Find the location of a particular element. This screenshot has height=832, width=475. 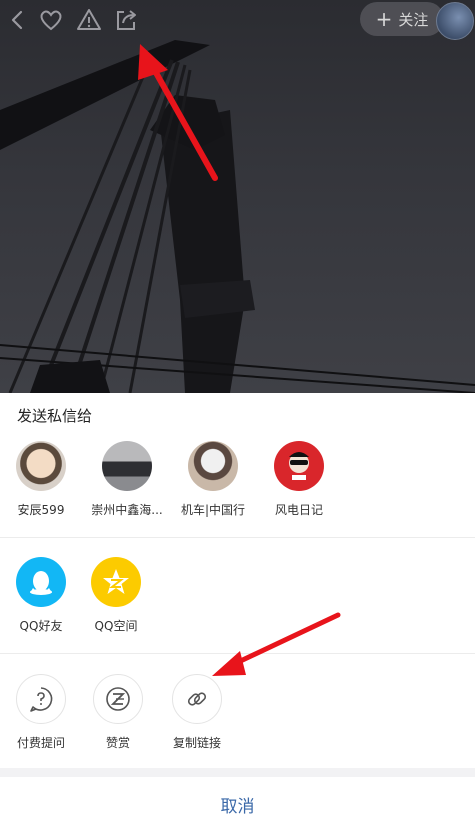

contact-item: 风电日记 is located at coordinates (299, 479).